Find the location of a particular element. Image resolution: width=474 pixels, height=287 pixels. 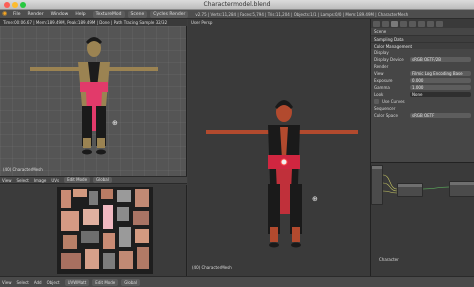

look-select: None is located at coordinates (440, 94).